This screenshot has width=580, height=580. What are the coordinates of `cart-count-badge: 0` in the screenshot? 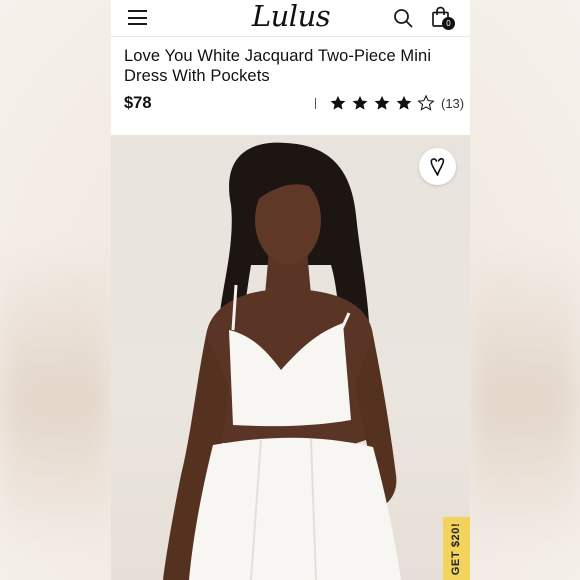 It's located at (448, 23).